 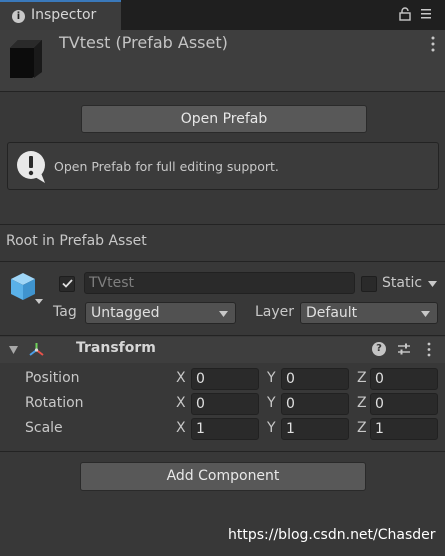 I want to click on help-box: Open Prefab for full editing support., so click(x=223, y=166).